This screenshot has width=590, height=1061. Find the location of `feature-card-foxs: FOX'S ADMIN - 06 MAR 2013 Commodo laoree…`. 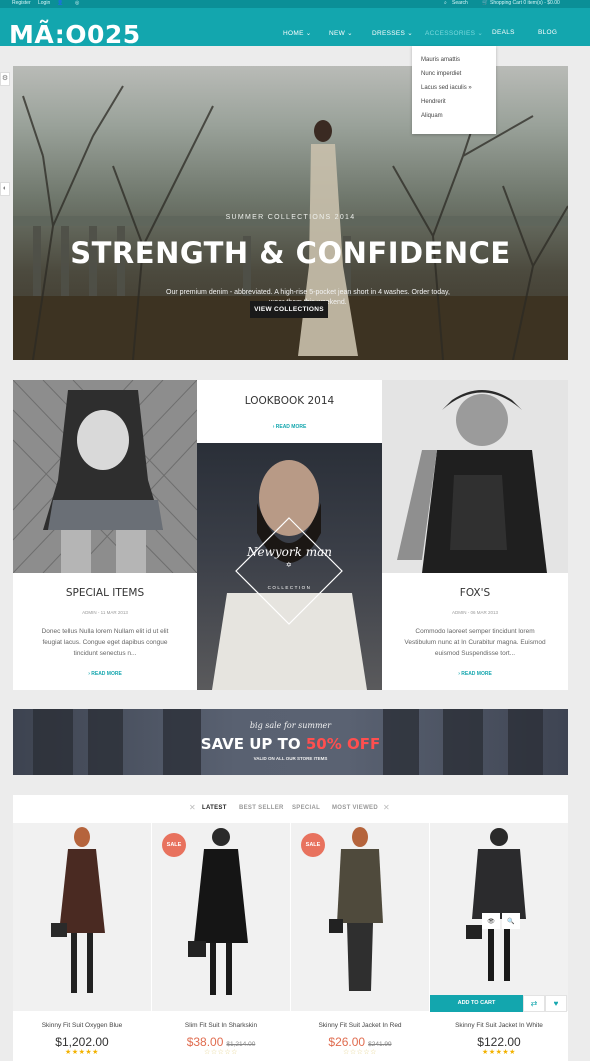

feature-card-foxs: FOX'S ADMIN - 06 MAR 2013 Commodo laoree… is located at coordinates (475, 535).